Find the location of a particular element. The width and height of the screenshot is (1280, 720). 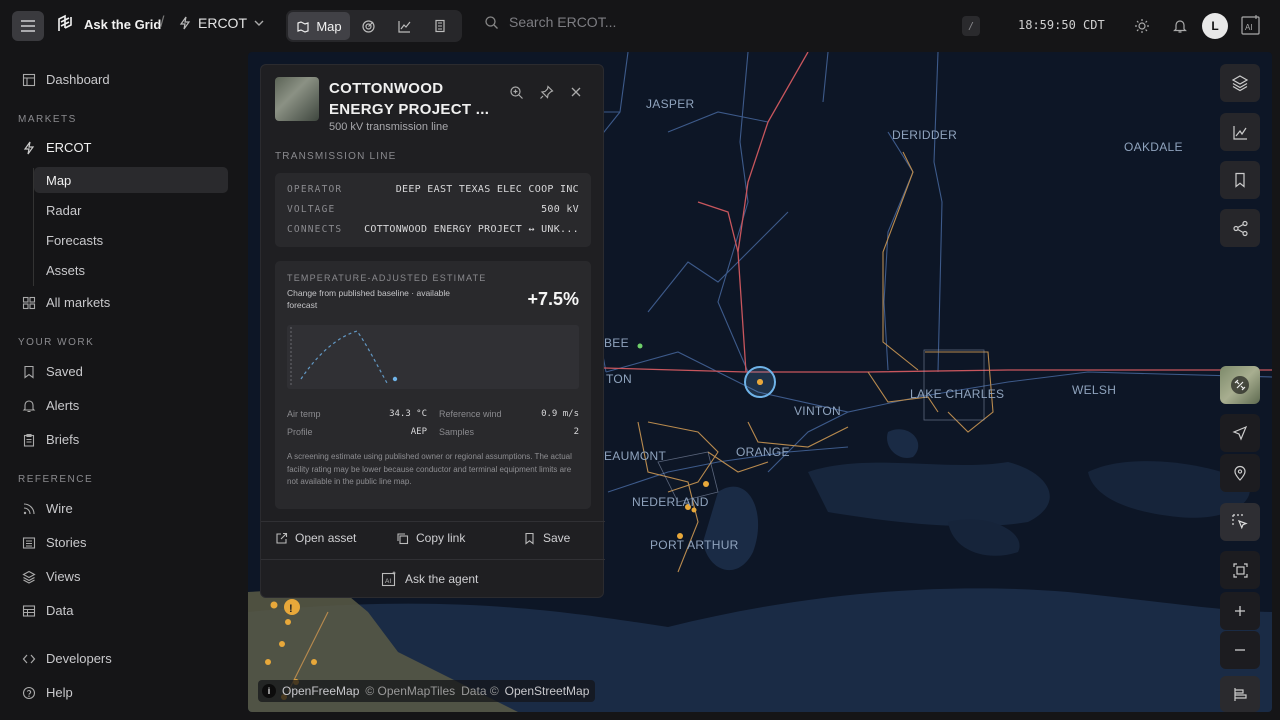

zoom-in-button is located at coordinates (1240, 611).